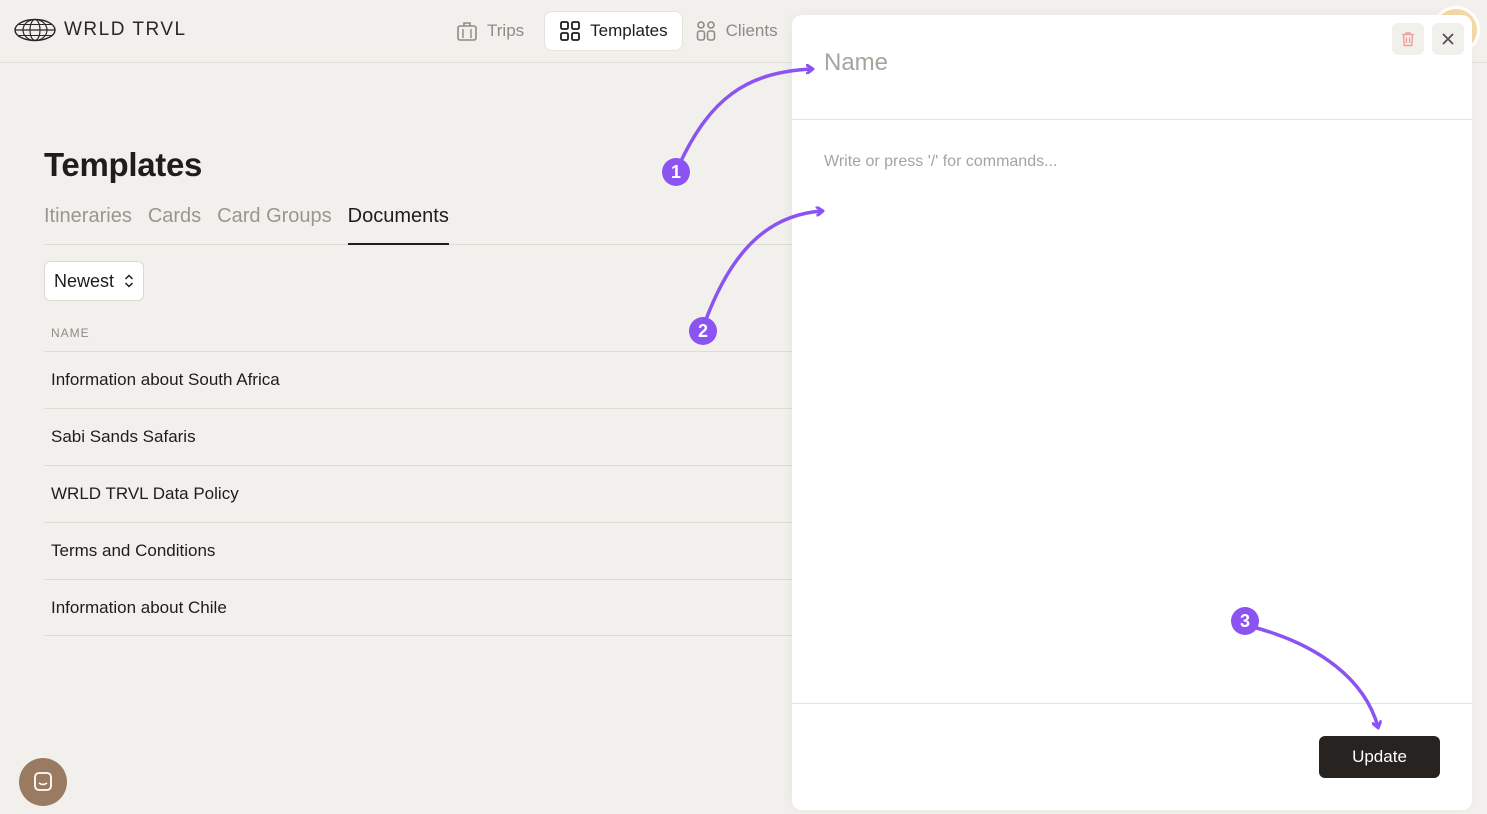  Describe the element at coordinates (125, 29) in the screenshot. I see `brand-name: WRLD TRVL` at that location.